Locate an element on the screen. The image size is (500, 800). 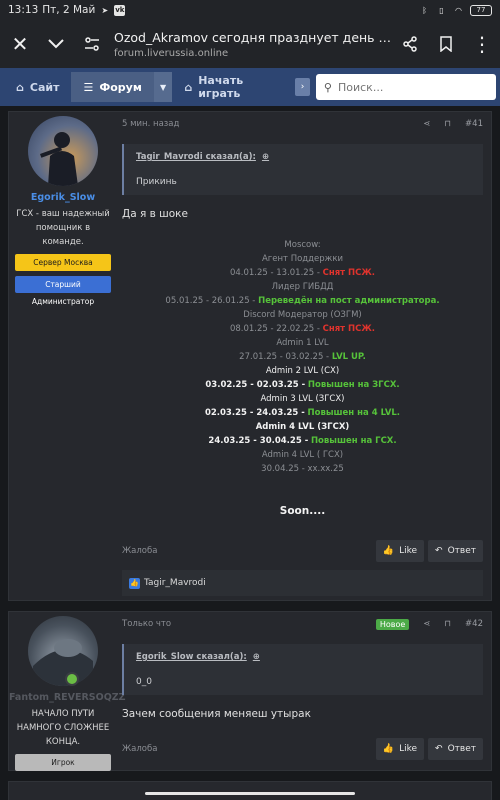
like-reaction-icon: 👍 is located at coordinates (134, 583).